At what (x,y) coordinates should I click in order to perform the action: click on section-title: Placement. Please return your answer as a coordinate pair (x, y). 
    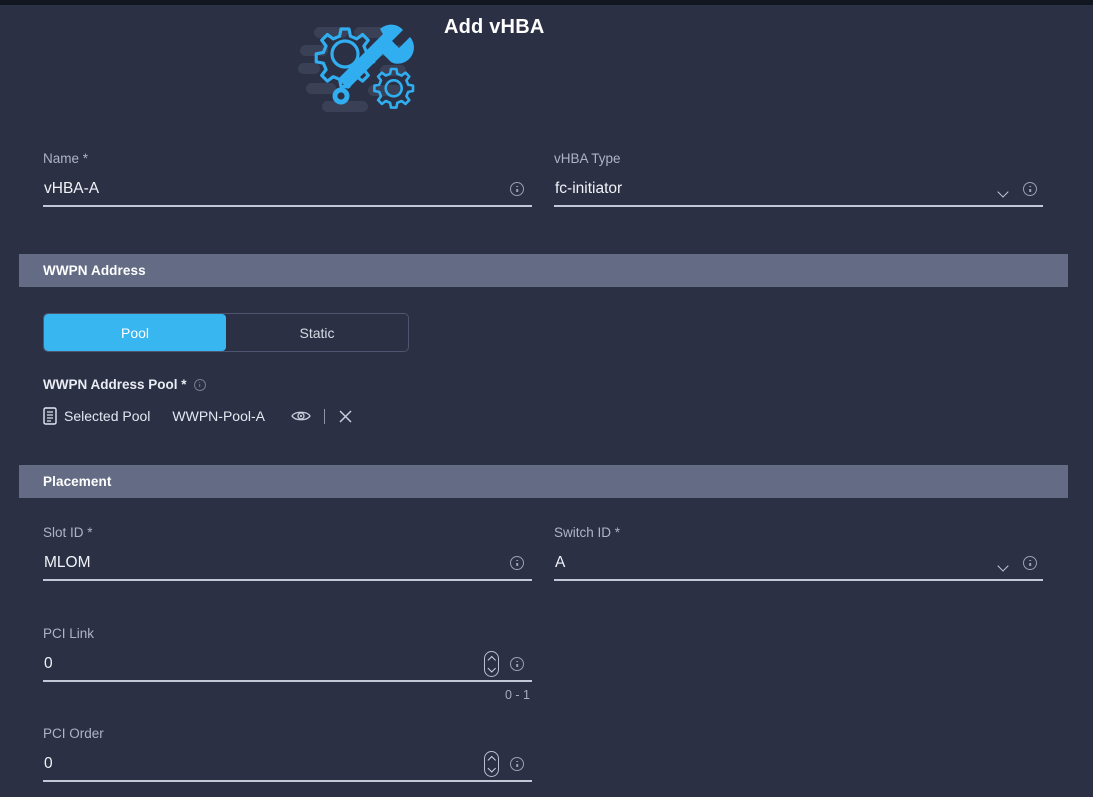
    Looking at the image, I should click on (77, 481).